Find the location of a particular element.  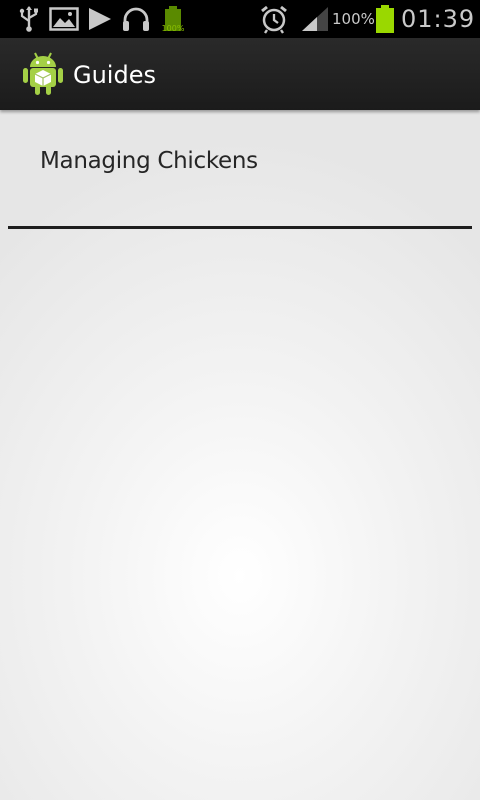

mini-battery-label: 100% is located at coordinates (173, 28).